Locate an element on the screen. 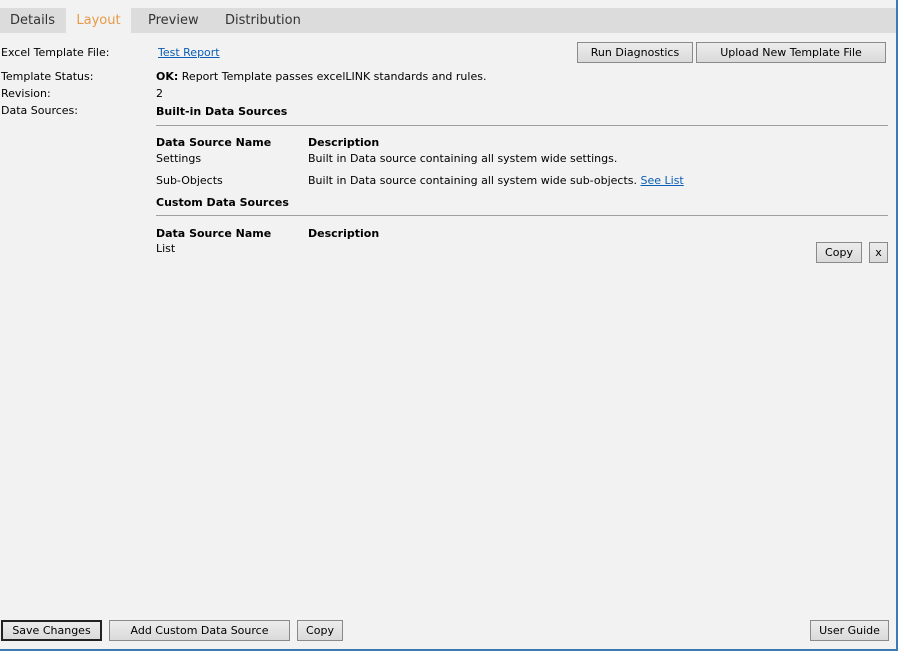  tab-layout: Layout is located at coordinates (98, 20).